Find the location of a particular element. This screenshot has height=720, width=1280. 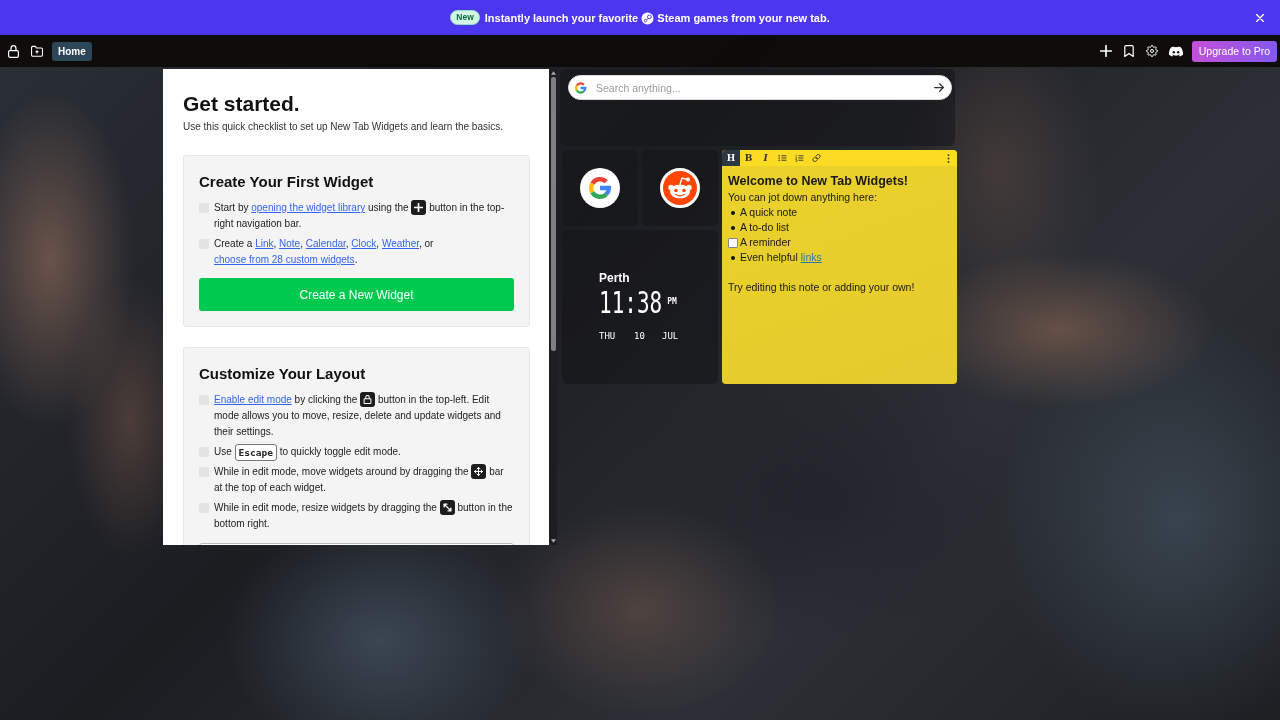

checklist-subtitle: Use this quick checklist to set up New Tab Widgets and learn the basics. is located at coordinates (343, 127).